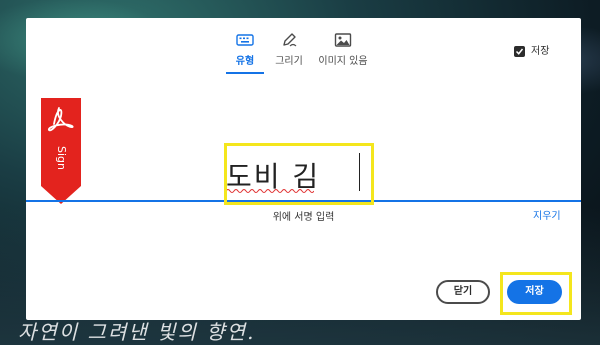  I want to click on tab-draw-label: 그리기, so click(289, 61).